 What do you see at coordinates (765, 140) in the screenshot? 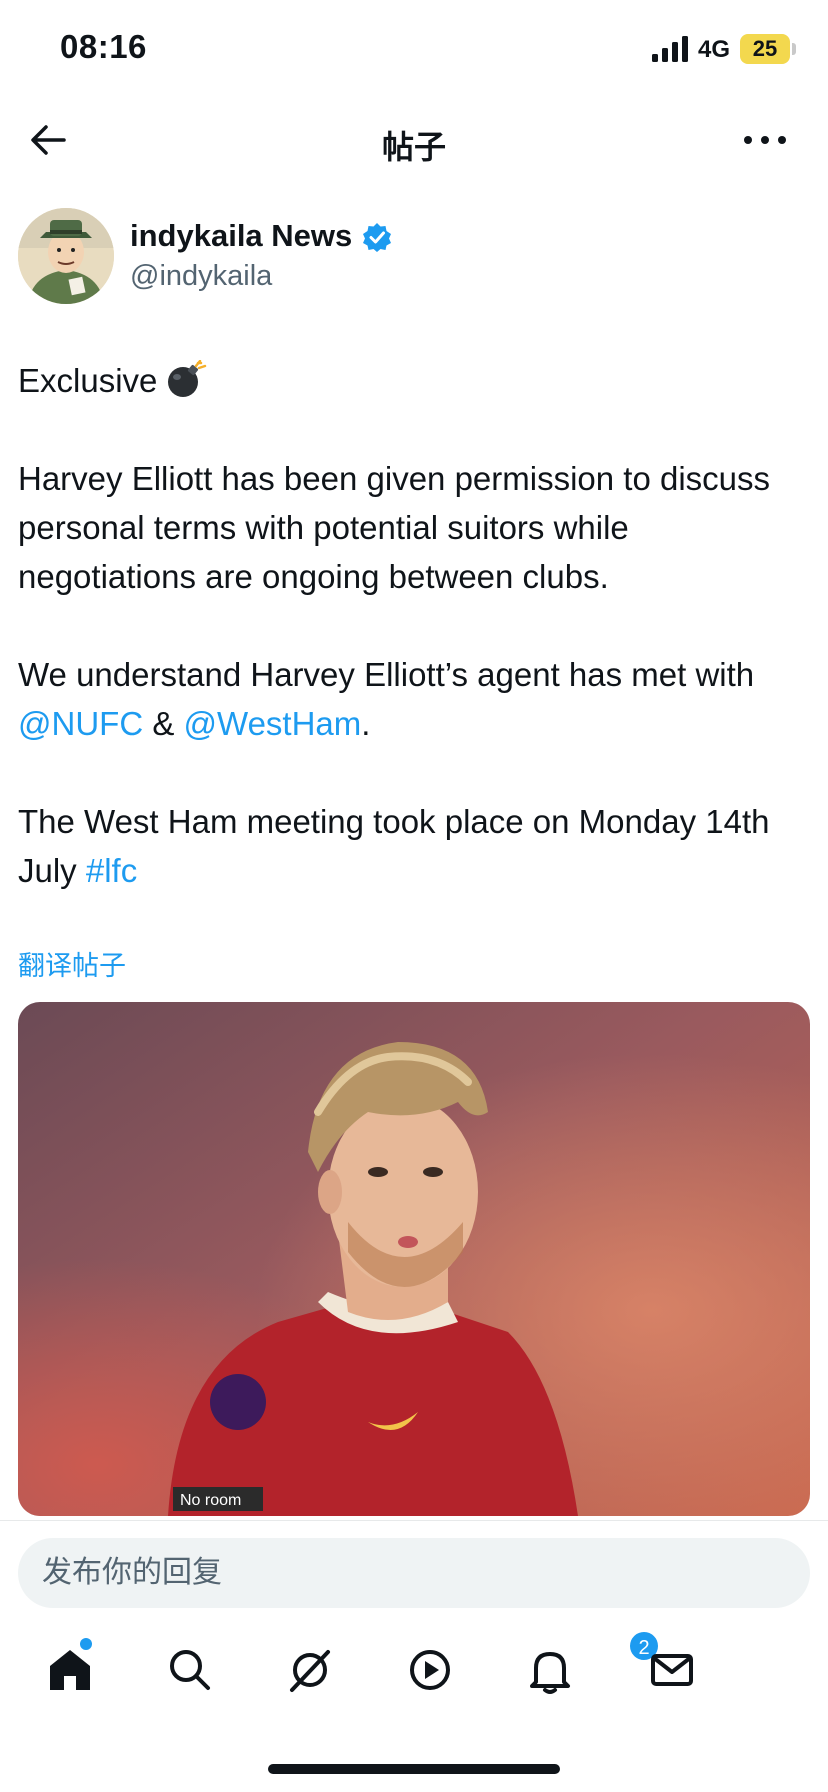
I see `more-icon` at bounding box center [765, 140].